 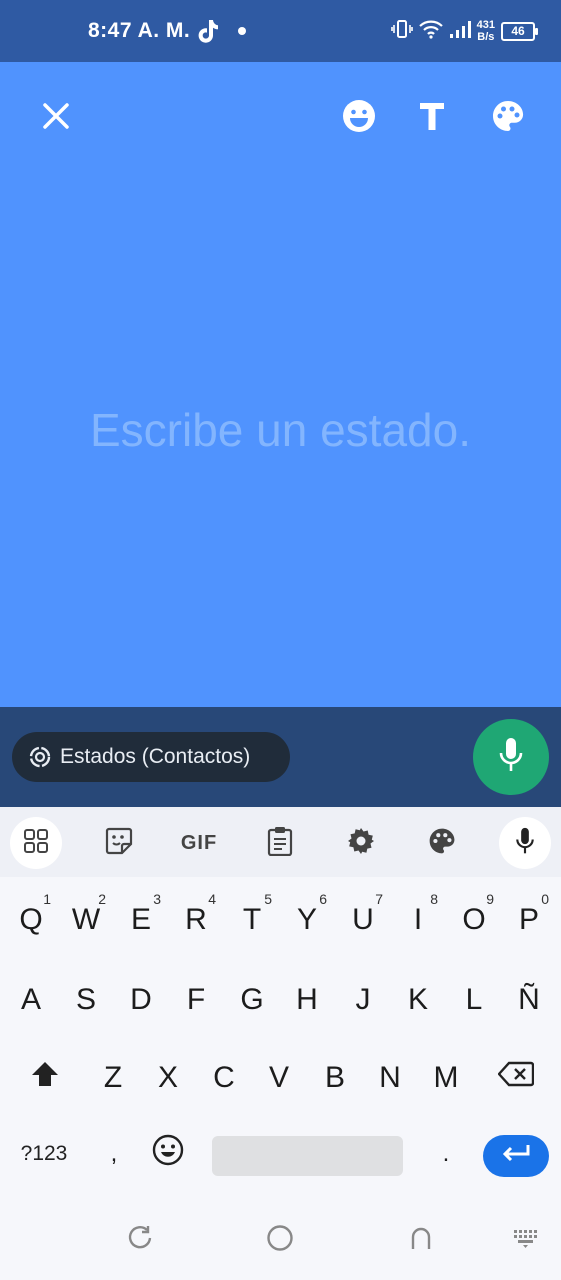 I want to click on close-icon, so click(x=56, y=118).